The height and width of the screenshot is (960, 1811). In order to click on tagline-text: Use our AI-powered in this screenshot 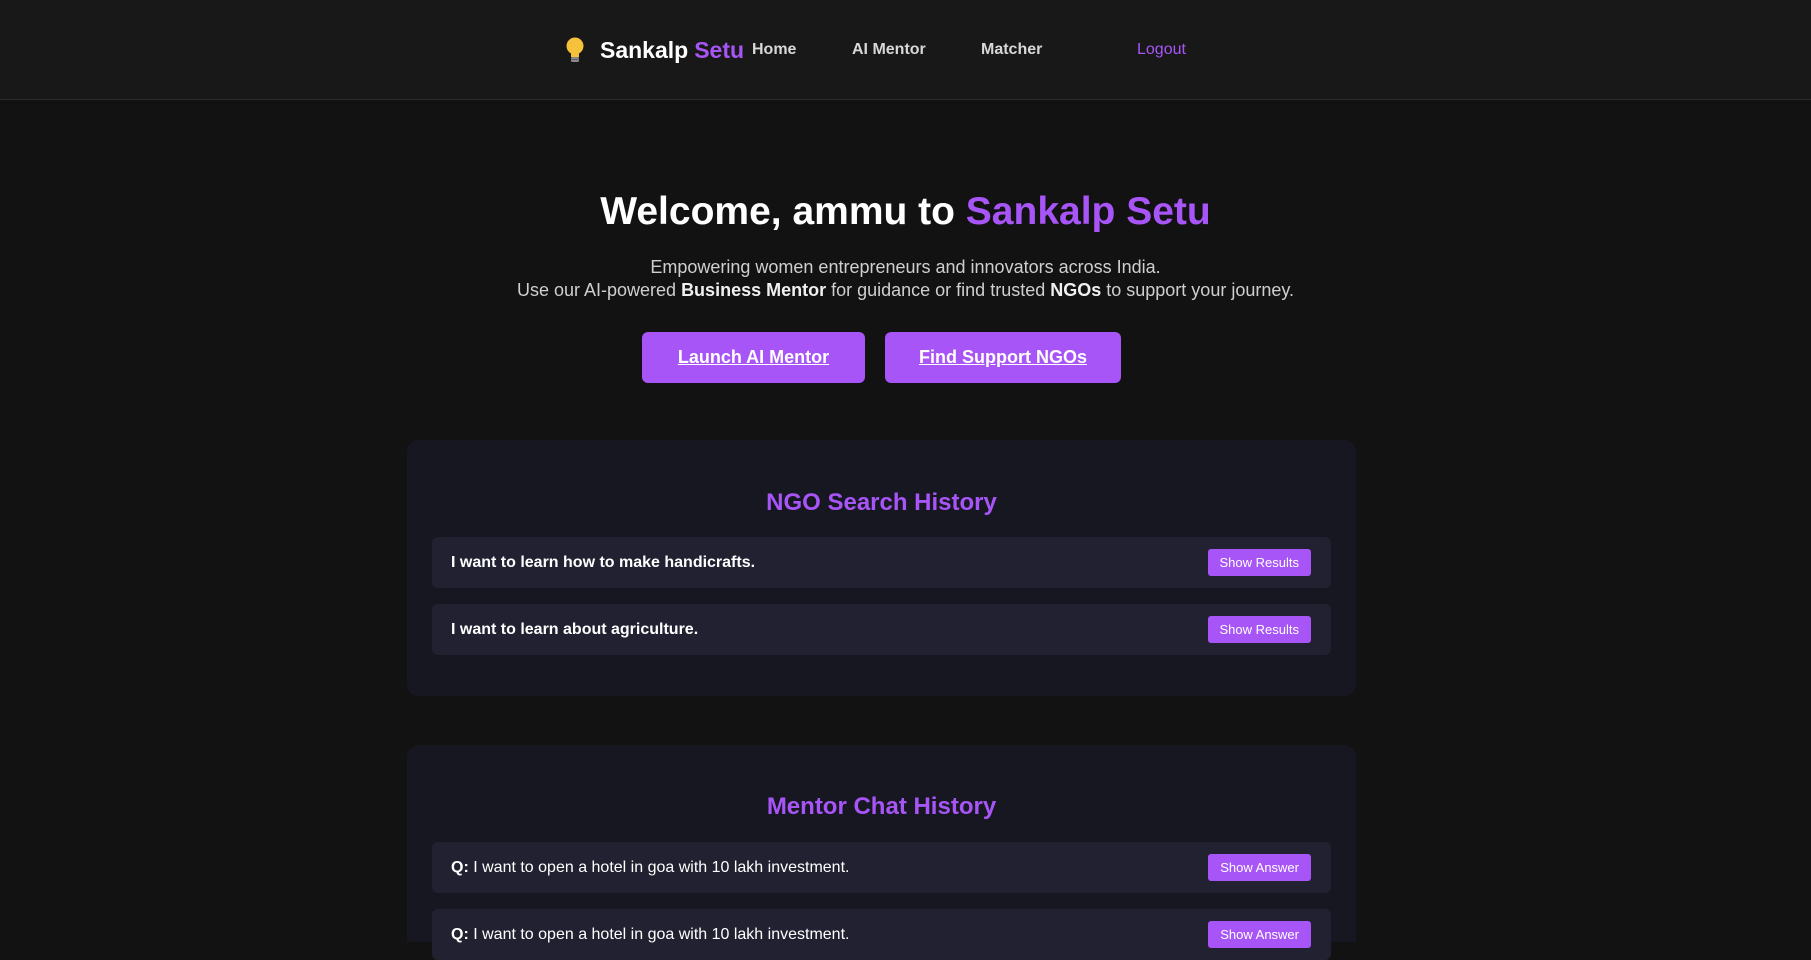, I will do `click(599, 290)`.